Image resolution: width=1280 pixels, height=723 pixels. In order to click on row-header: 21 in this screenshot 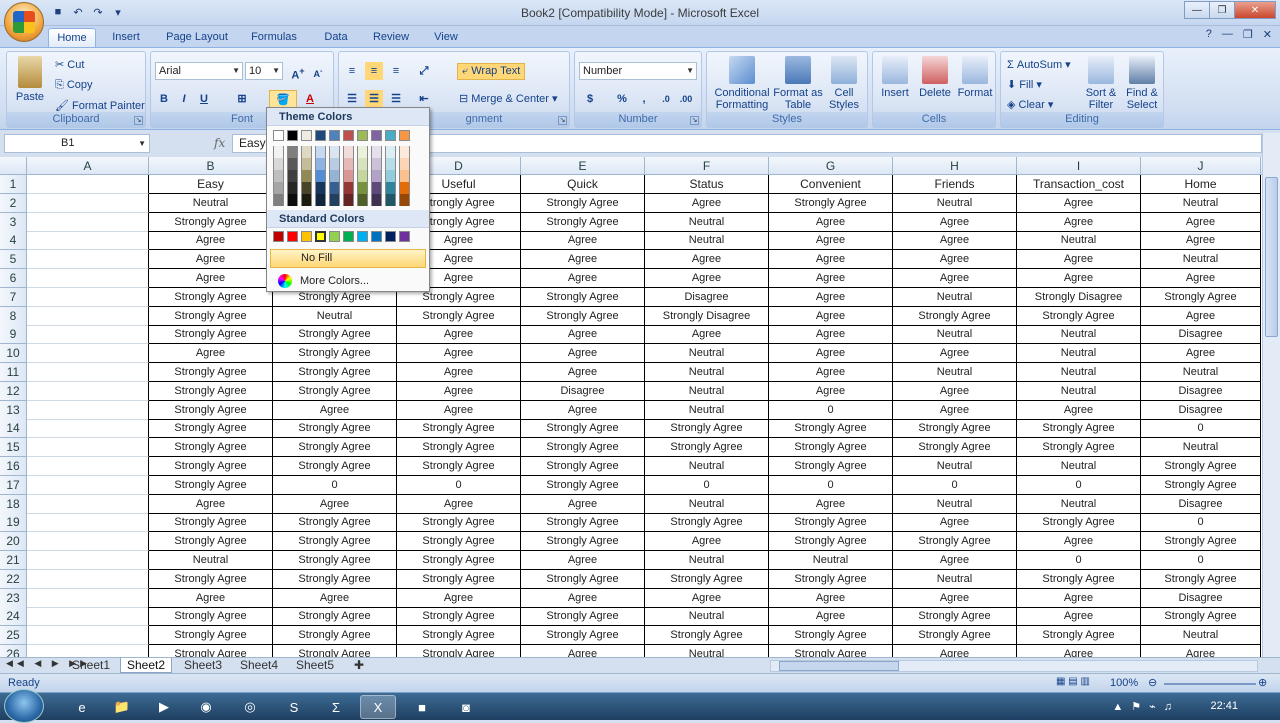, I will do `click(13, 560)`.